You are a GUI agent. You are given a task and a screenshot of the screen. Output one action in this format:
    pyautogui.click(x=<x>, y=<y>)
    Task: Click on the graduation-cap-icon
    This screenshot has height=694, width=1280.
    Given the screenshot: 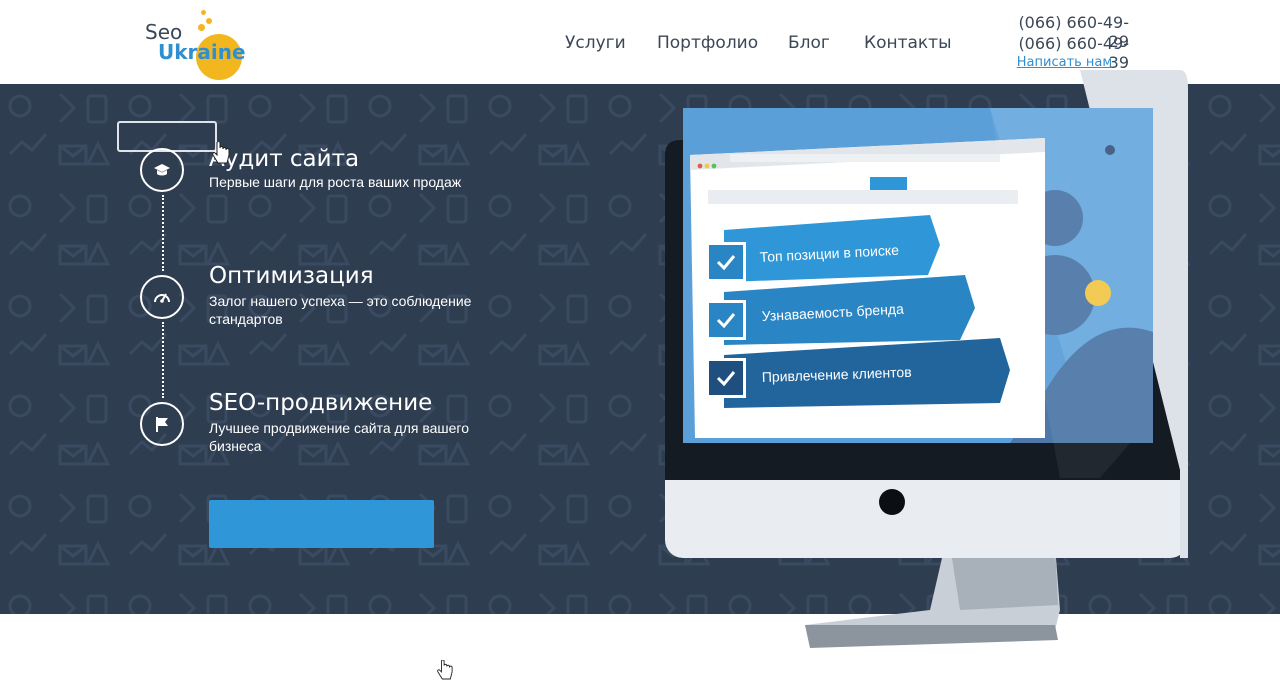 What is the action you would take?
    pyautogui.click(x=162, y=170)
    